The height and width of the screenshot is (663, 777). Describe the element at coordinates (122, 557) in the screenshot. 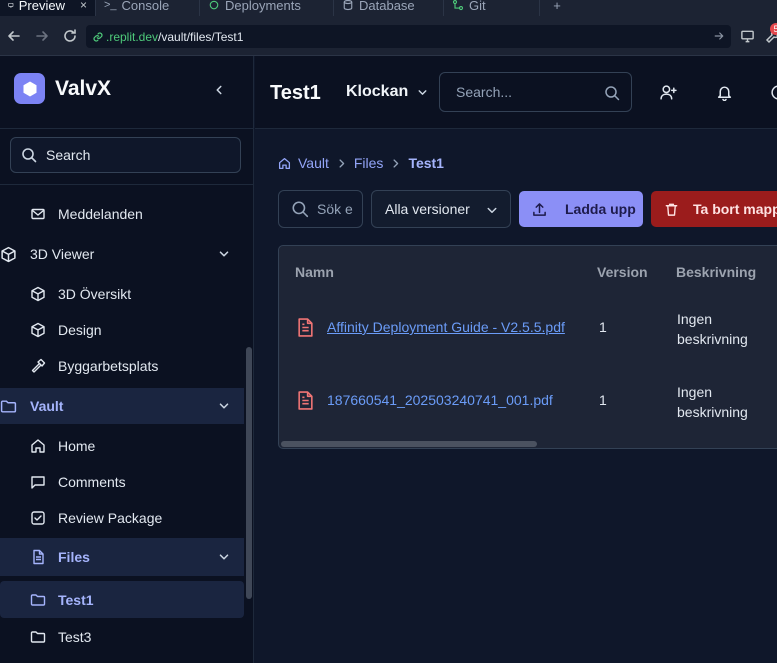

I see `sidebar-item-files: Files` at that location.